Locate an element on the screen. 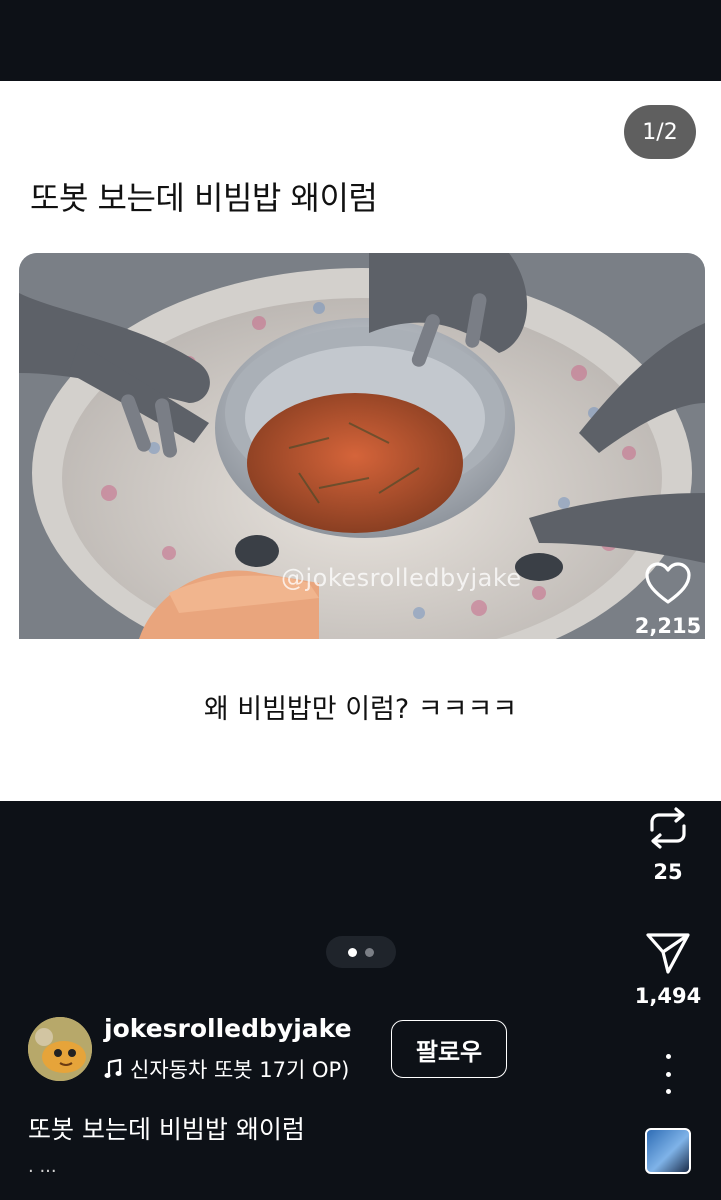 Image resolution: width=721 pixels, height=1200 pixels. status-bar-area is located at coordinates (360, 40).